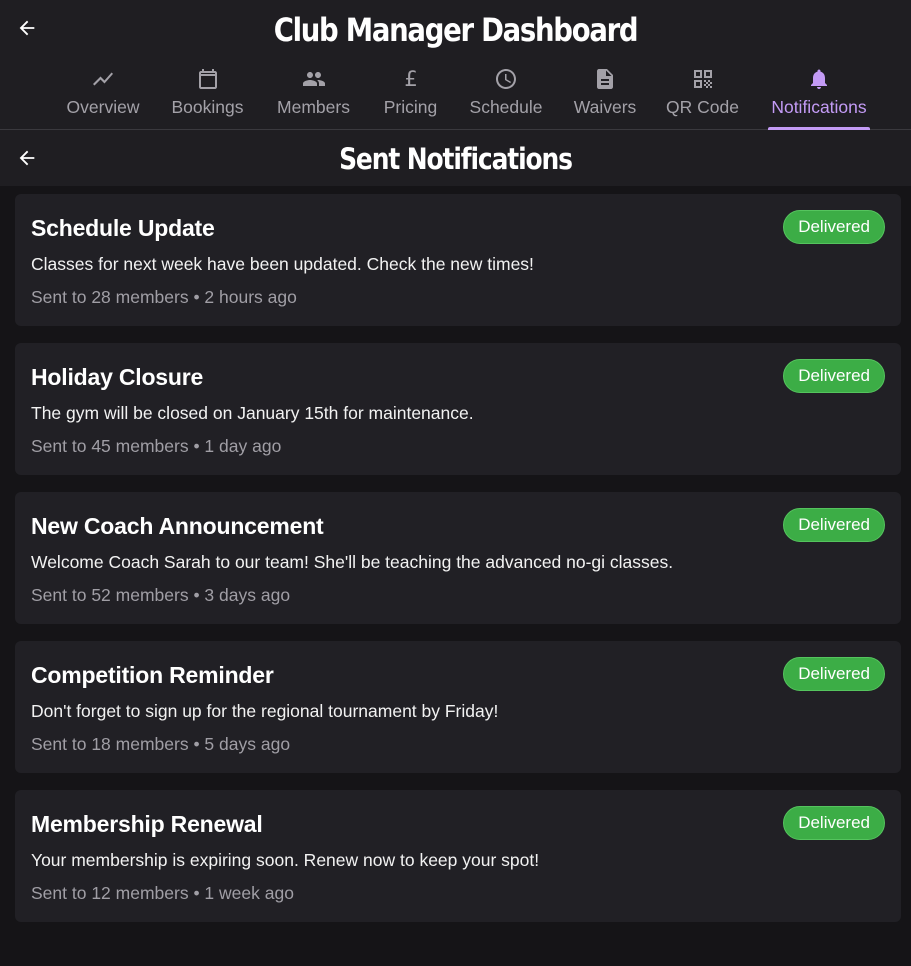 This screenshot has height=966, width=911. What do you see at coordinates (605, 107) in the screenshot?
I see `tab-label: Waivers` at bounding box center [605, 107].